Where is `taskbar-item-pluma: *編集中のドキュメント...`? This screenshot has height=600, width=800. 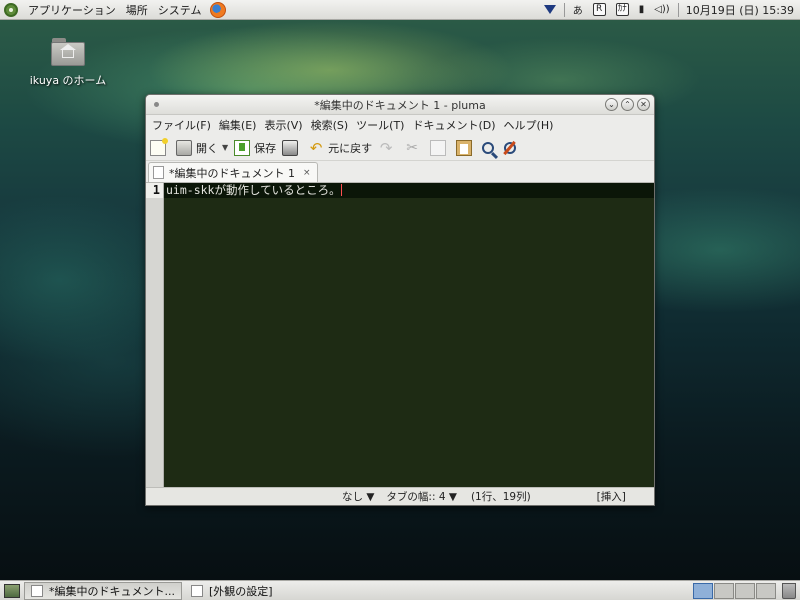 taskbar-item-pluma: *編集中のドキュメント... is located at coordinates (103, 590).